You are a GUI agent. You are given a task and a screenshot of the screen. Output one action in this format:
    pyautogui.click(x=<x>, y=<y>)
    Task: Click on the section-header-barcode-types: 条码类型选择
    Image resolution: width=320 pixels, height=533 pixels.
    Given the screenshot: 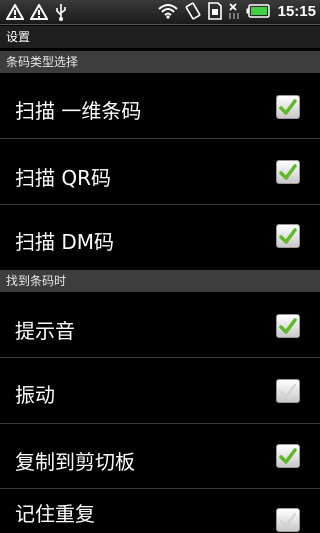 What is the action you would take?
    pyautogui.click(x=160, y=62)
    